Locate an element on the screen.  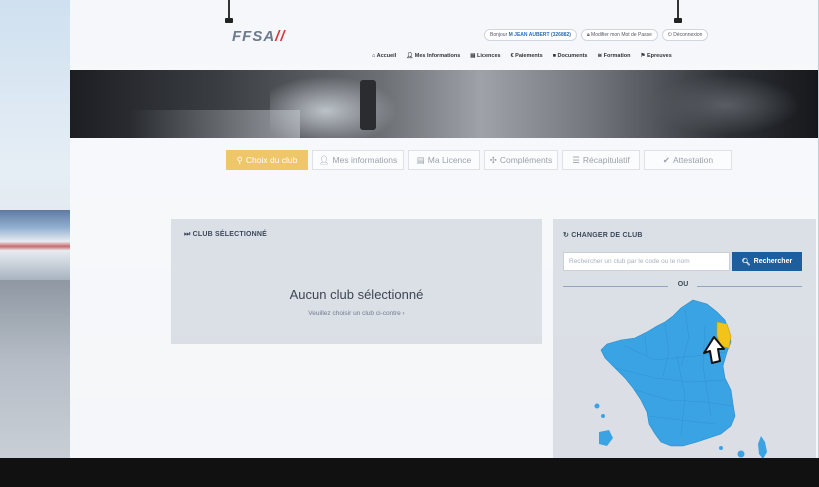
folder-icon: ■ is located at coordinates (554, 56).